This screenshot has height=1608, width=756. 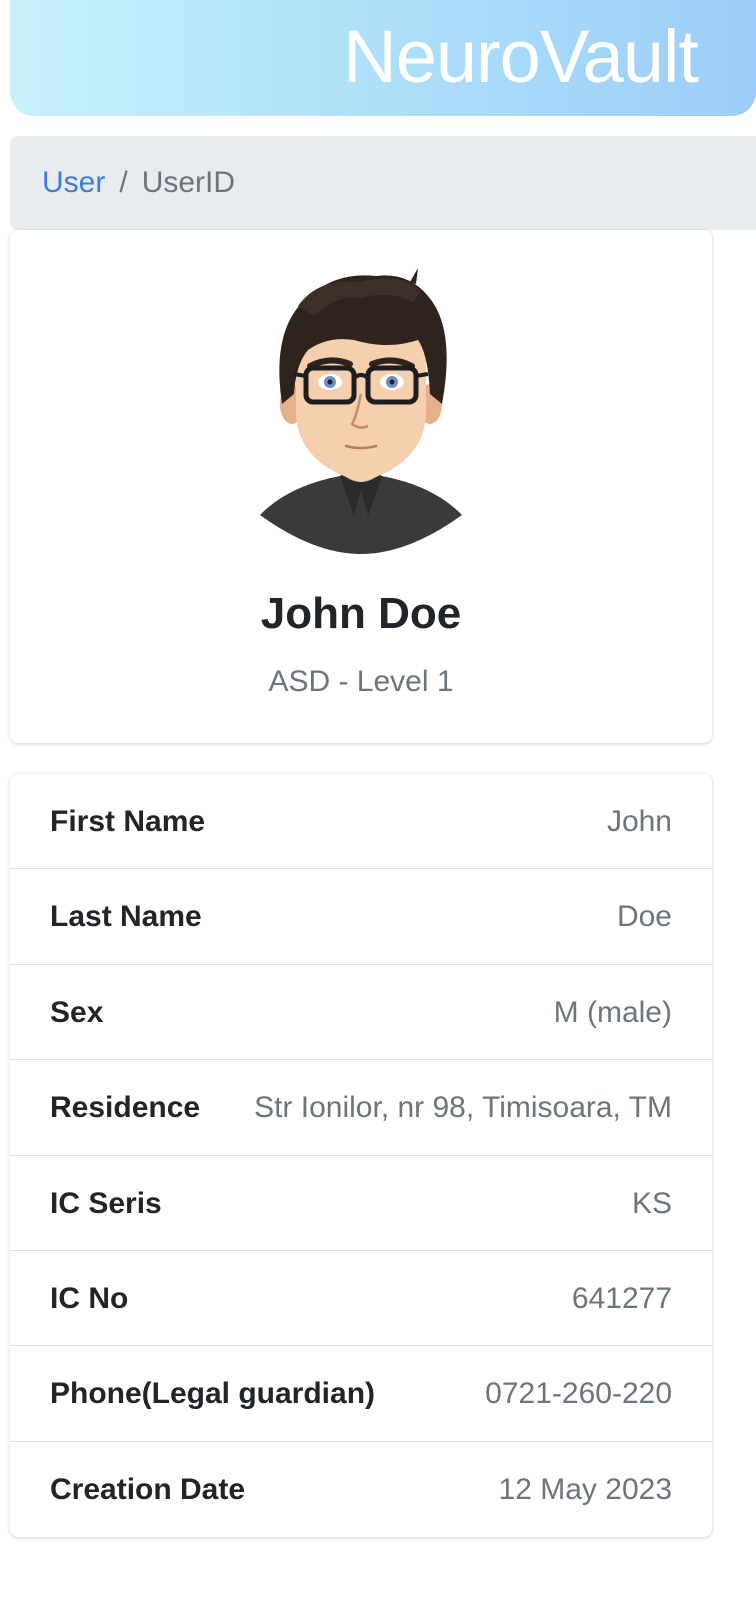 I want to click on breadcrumb: User / UserID, so click(x=383, y=183).